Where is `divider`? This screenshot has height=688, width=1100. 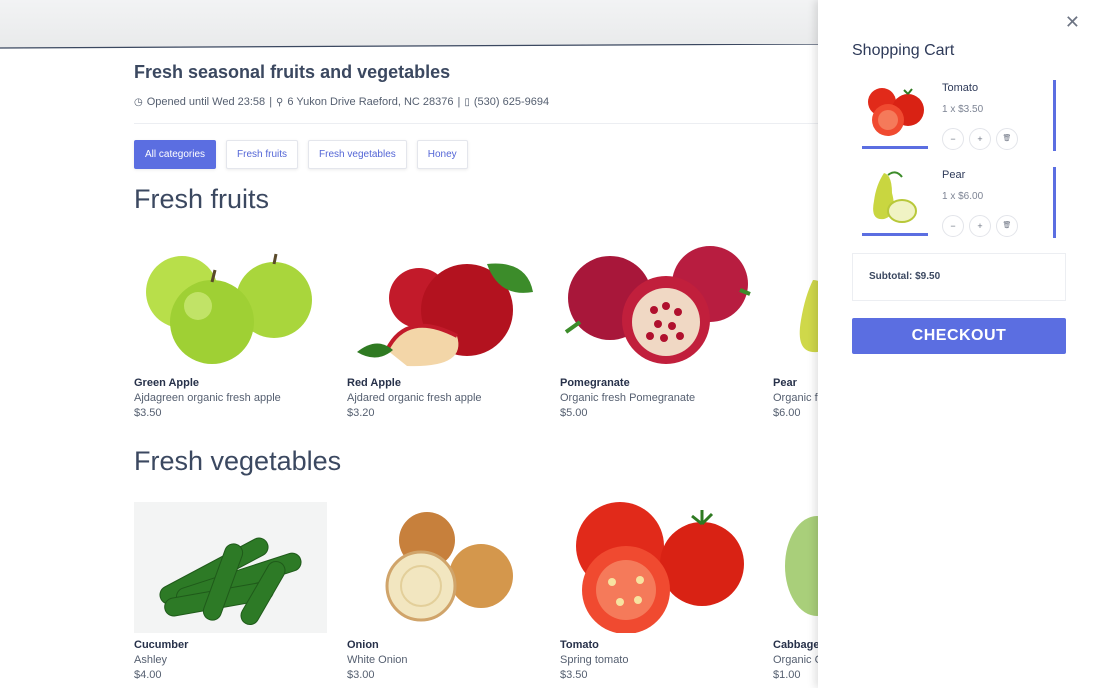
divider is located at coordinates (479, 123).